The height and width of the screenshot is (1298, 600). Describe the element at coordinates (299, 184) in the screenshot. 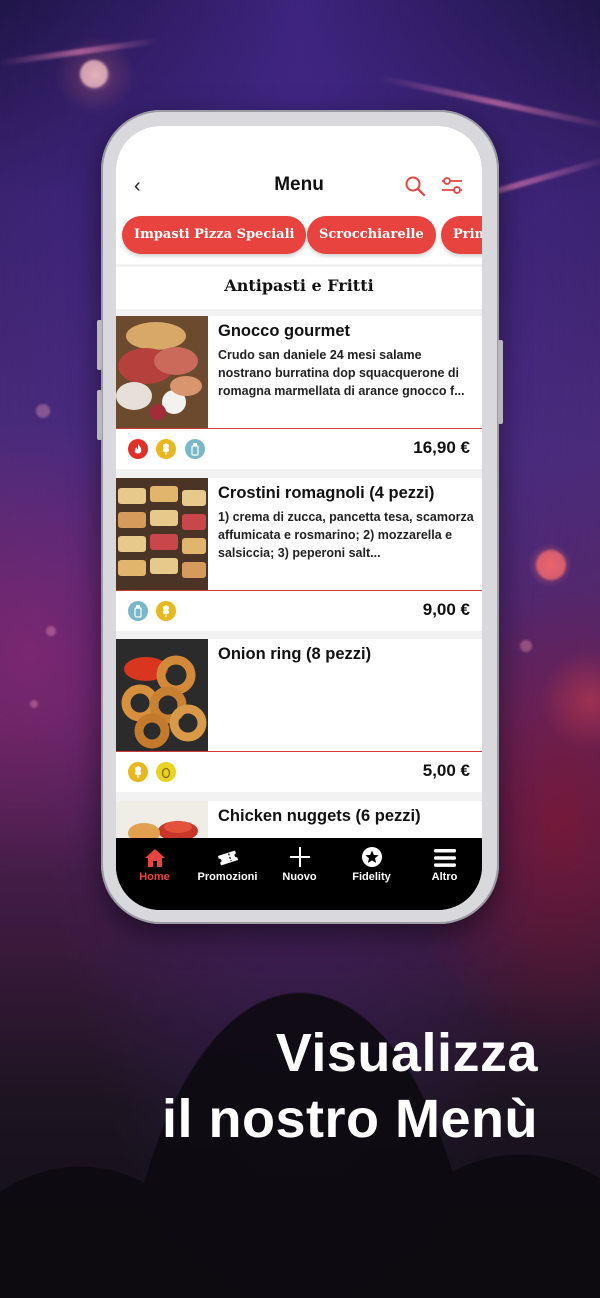

I see `page-title: Menu` at that location.